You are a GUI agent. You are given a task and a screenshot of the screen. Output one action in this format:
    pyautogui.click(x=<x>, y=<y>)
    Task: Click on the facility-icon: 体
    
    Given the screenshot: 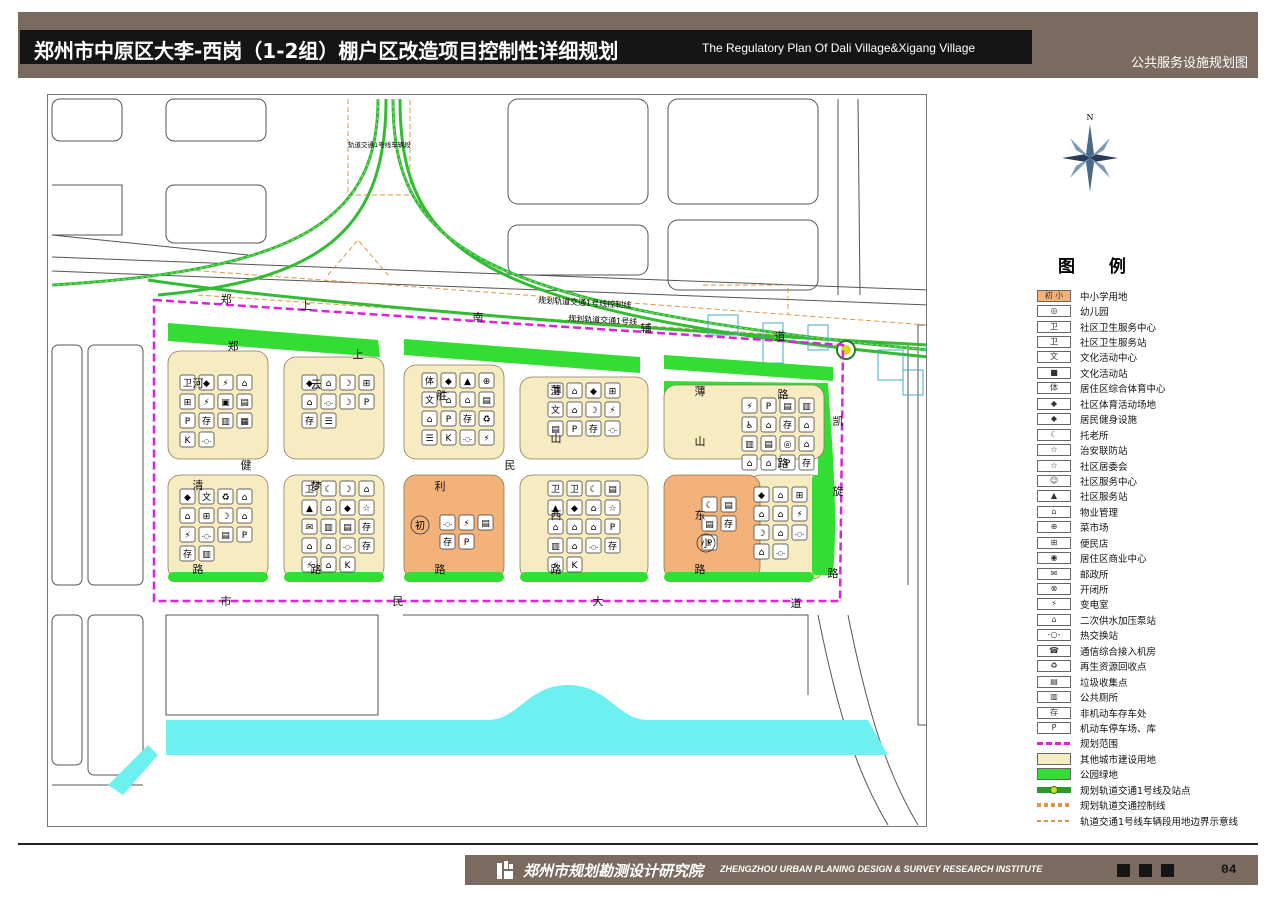 What is the action you would take?
    pyautogui.click(x=429, y=381)
    